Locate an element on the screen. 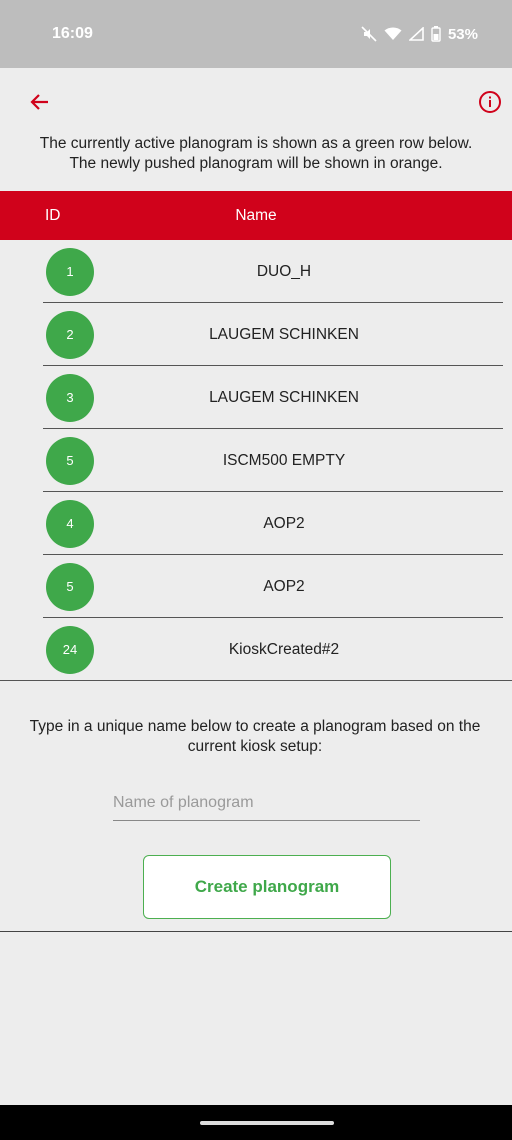 The width and height of the screenshot is (512, 1140). planogram-name-input is located at coordinates (266, 803).